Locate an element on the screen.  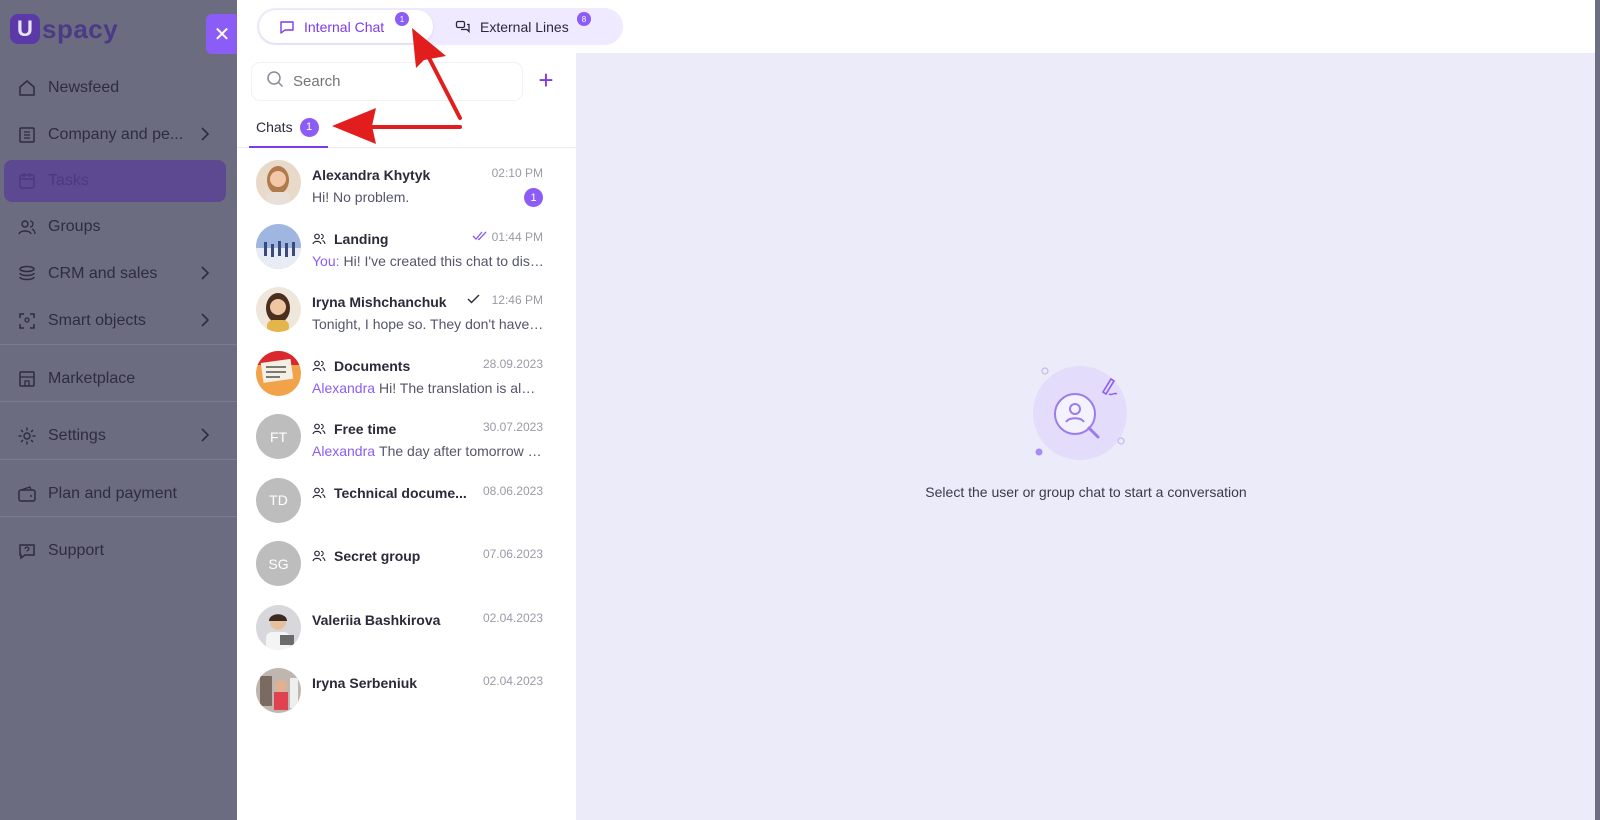
chat-list-item: Alexandra Khytyk 02:10 PM Hi! No problem. 1 is located at coordinates (407, 192).